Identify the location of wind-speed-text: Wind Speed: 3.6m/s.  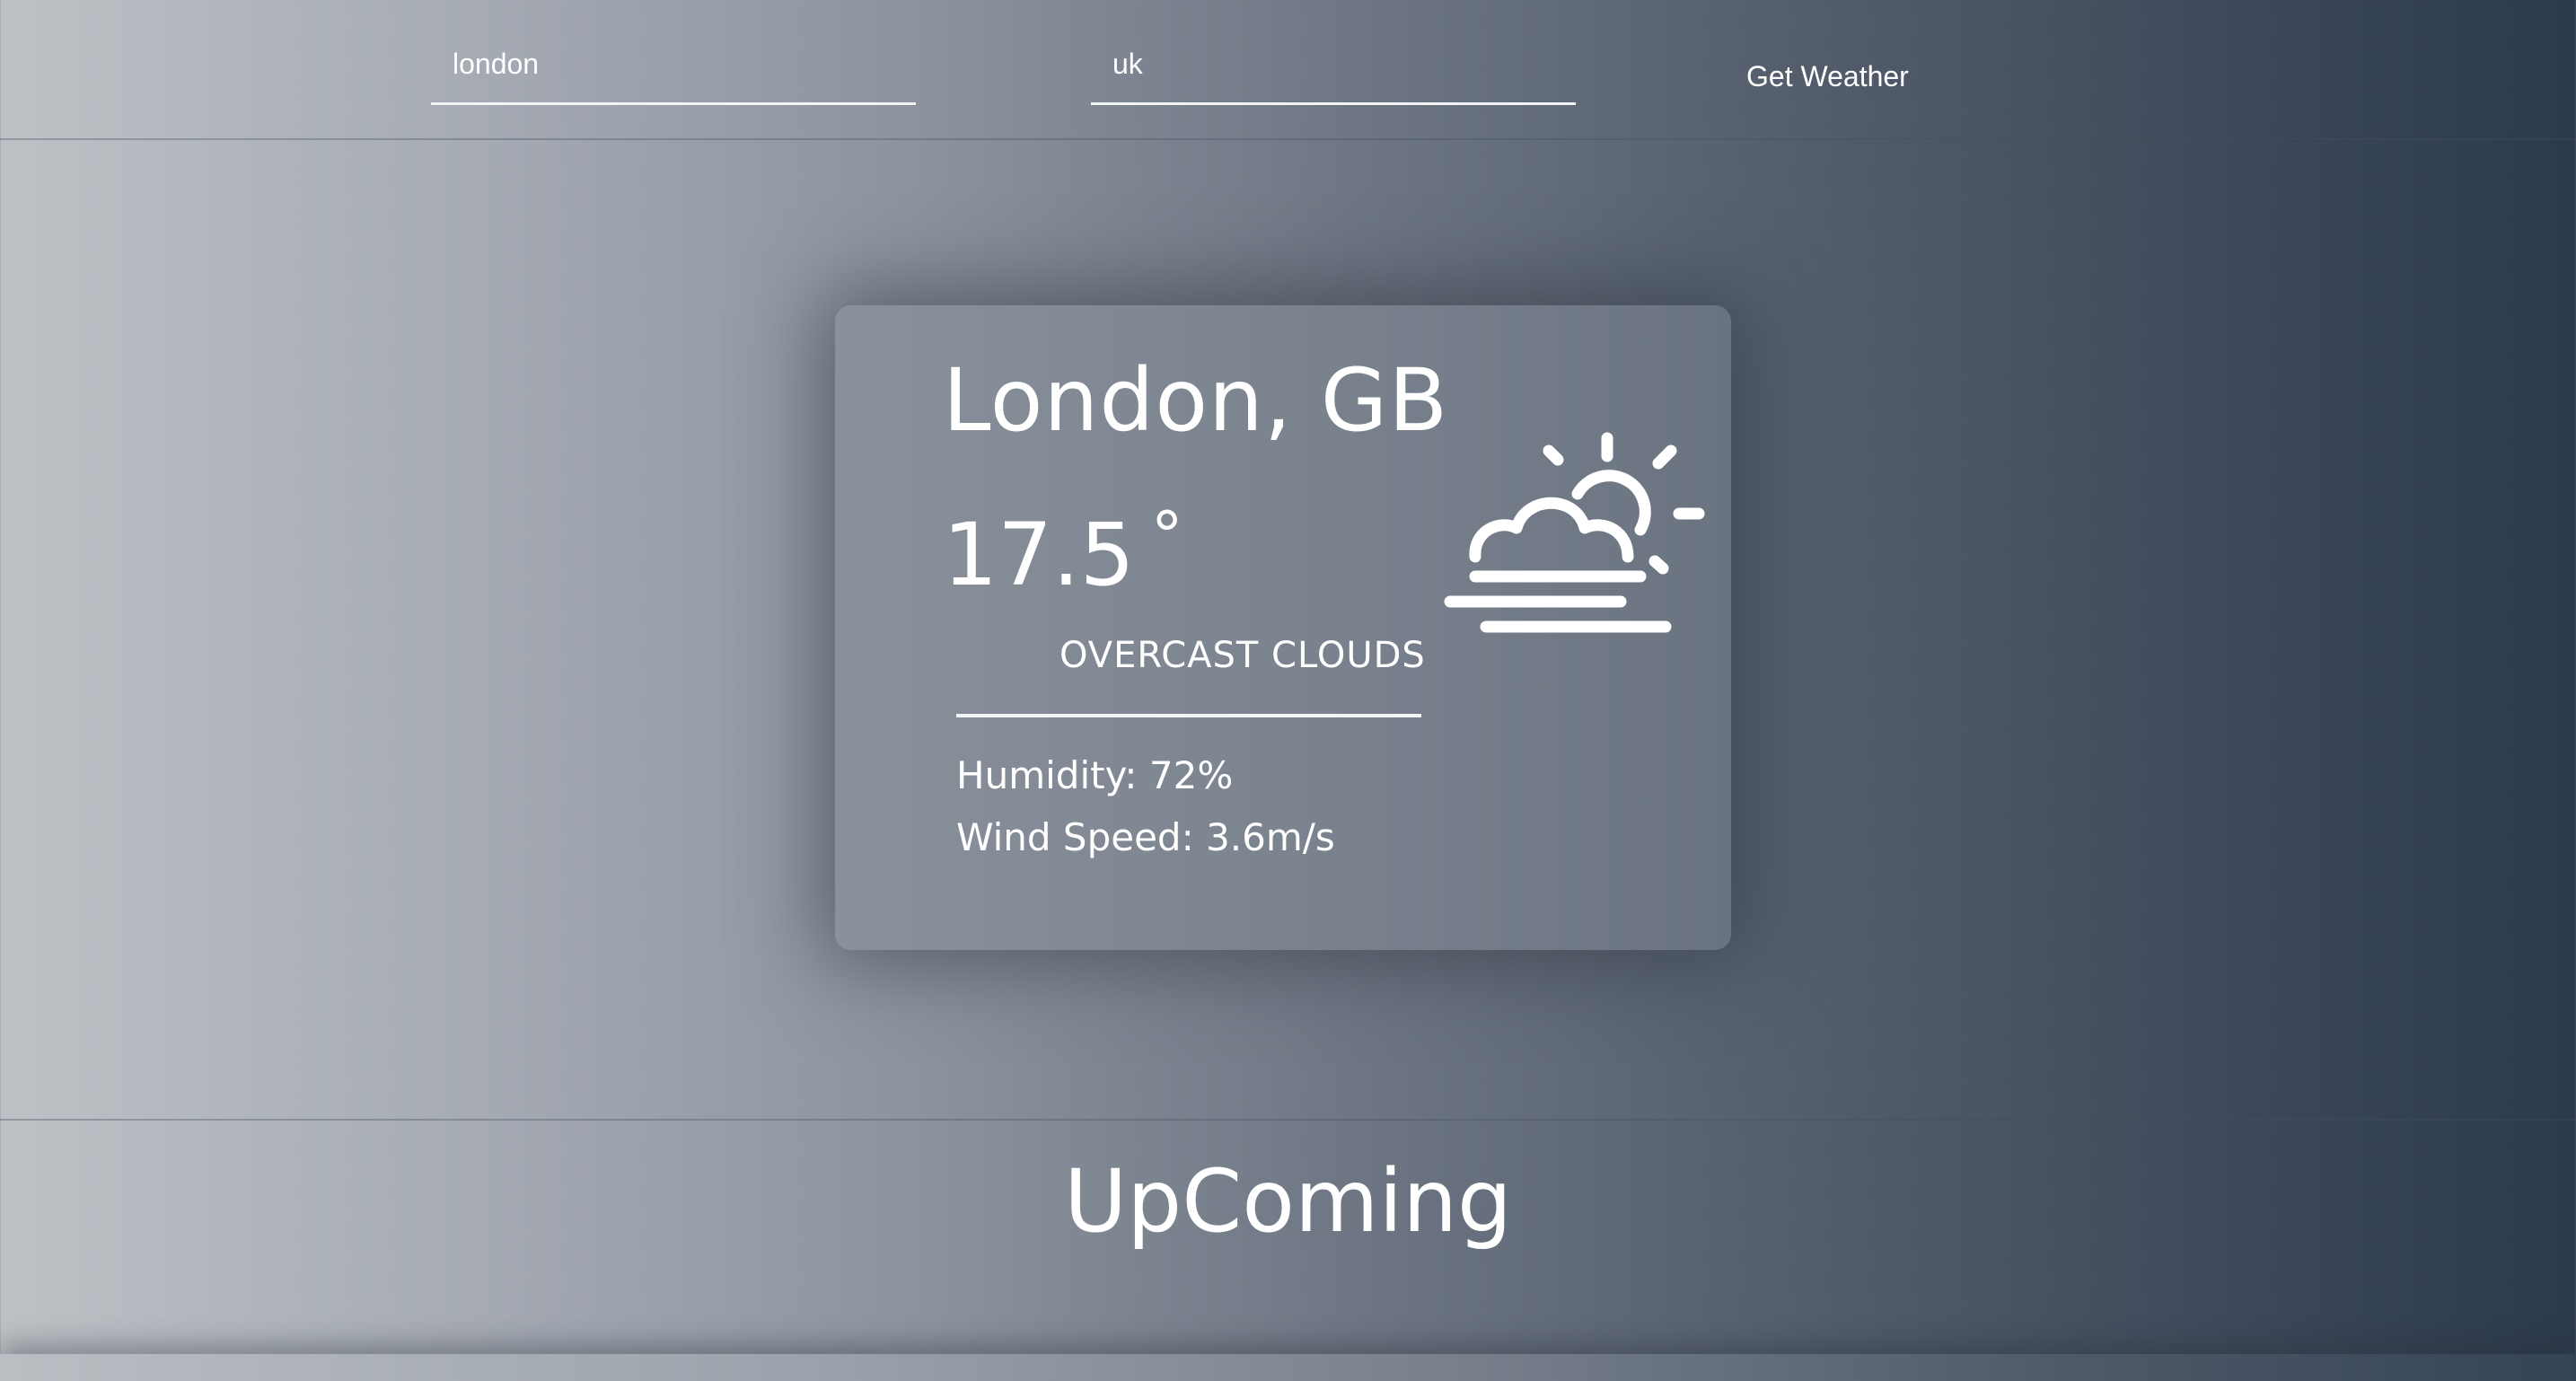
(1145, 837).